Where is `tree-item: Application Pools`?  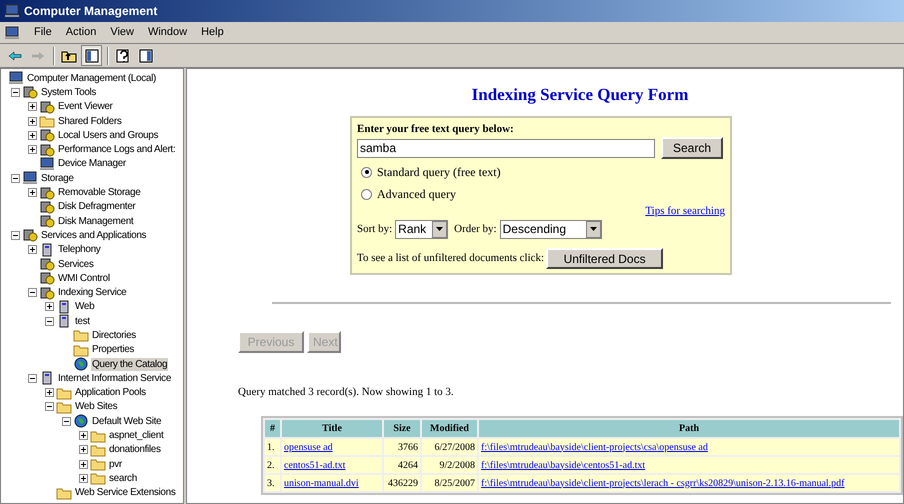 tree-item: Application Pools is located at coordinates (110, 393).